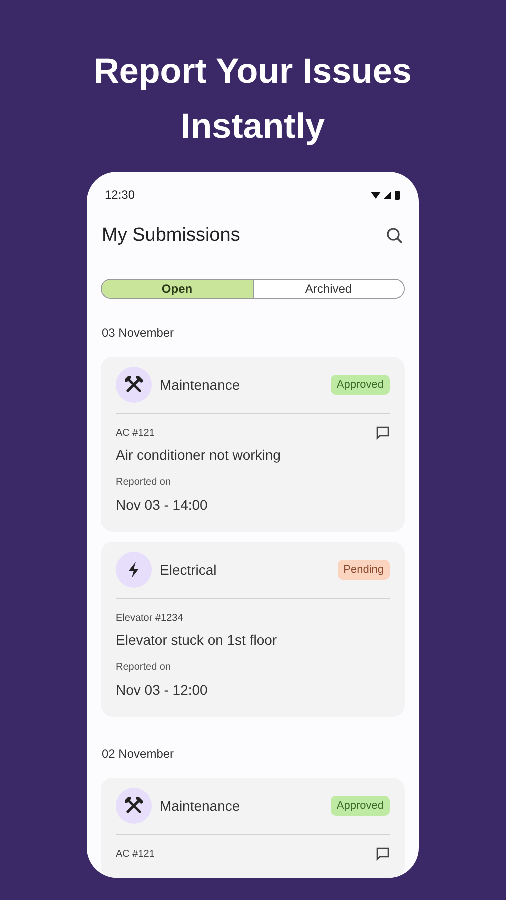 Image resolution: width=506 pixels, height=900 pixels. What do you see at coordinates (150, 619) in the screenshot?
I see `asset-id: Elevator #1234` at bounding box center [150, 619].